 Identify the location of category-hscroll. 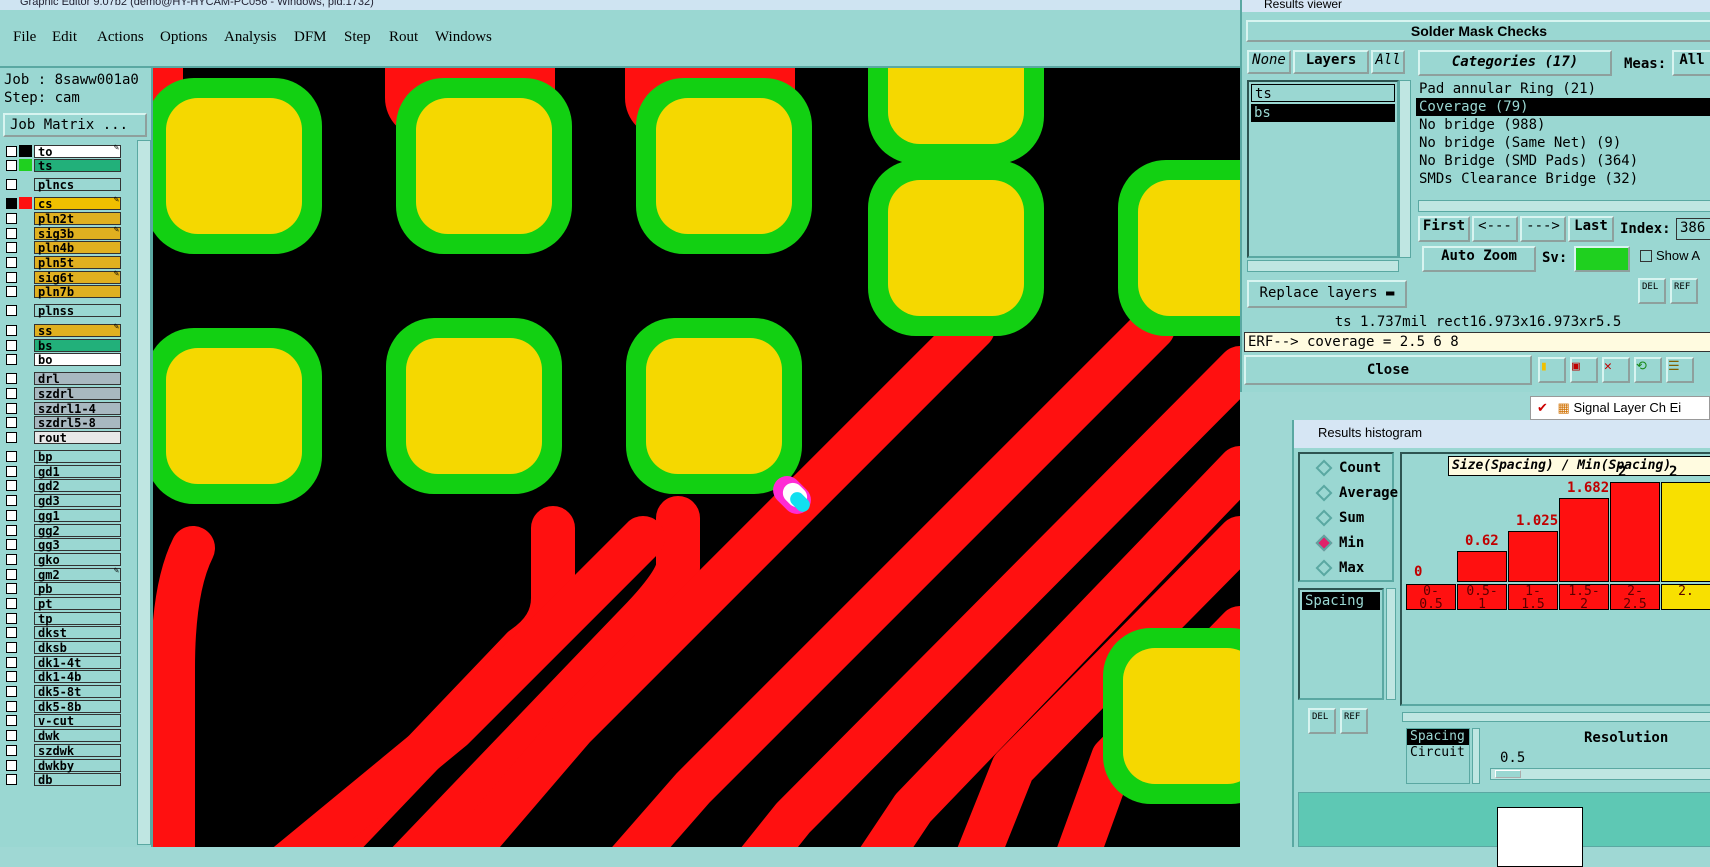
(1564, 206).